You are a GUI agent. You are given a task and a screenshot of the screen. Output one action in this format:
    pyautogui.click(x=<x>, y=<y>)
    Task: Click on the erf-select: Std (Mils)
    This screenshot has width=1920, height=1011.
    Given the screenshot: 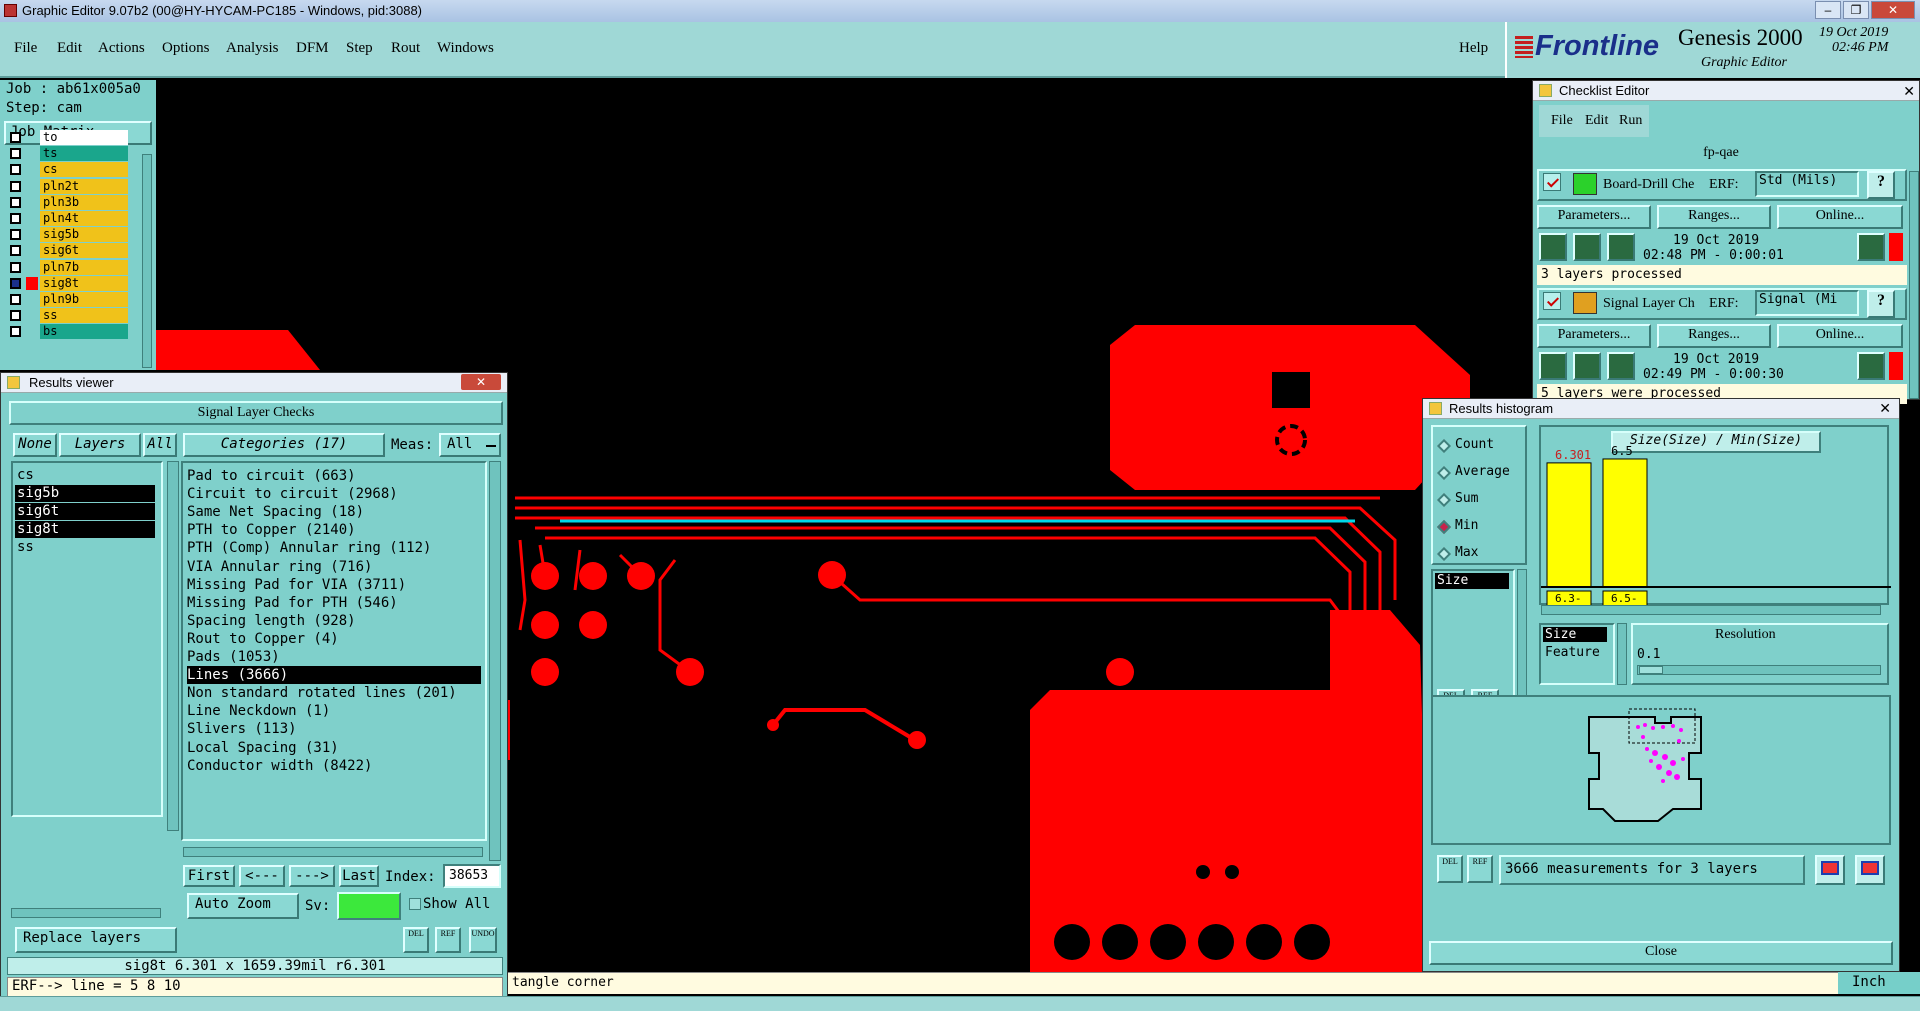 What is the action you would take?
    pyautogui.click(x=1807, y=184)
    